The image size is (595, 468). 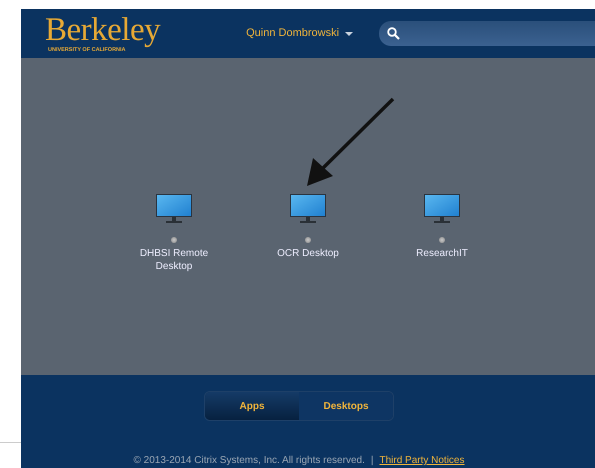 I want to click on search-icon, so click(x=393, y=33).